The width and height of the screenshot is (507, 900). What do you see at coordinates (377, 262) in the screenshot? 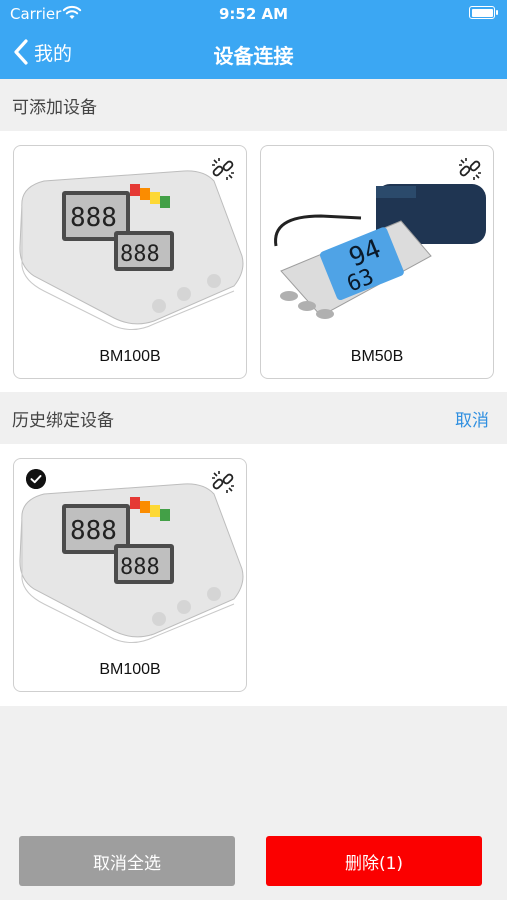
I see `device-card-bm50b: 94 63 BM50B` at bounding box center [377, 262].